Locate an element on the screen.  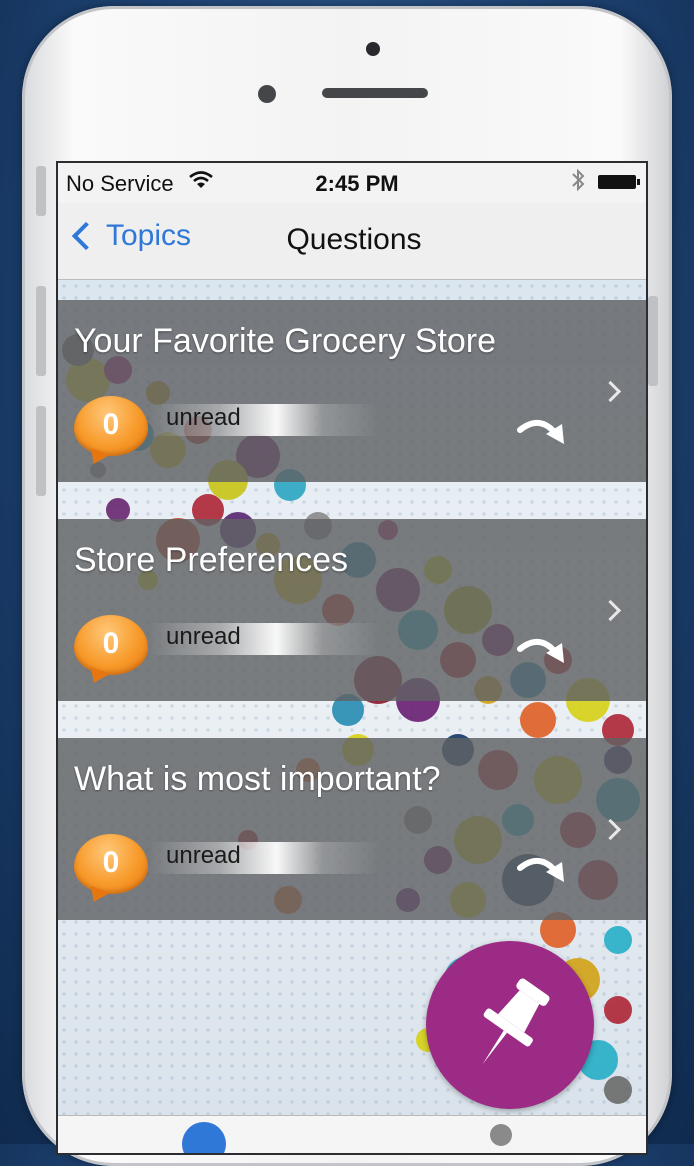
tab-icon is located at coordinates (501, 1135).